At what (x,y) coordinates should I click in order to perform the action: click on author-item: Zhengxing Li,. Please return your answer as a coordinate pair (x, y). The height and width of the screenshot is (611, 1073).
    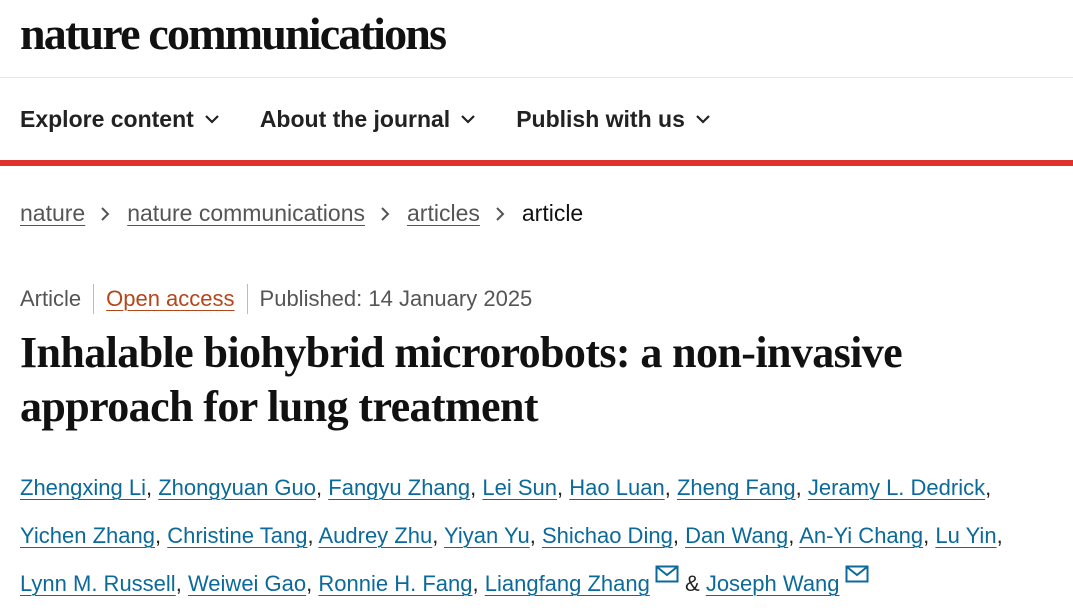
    Looking at the image, I should click on (86, 487).